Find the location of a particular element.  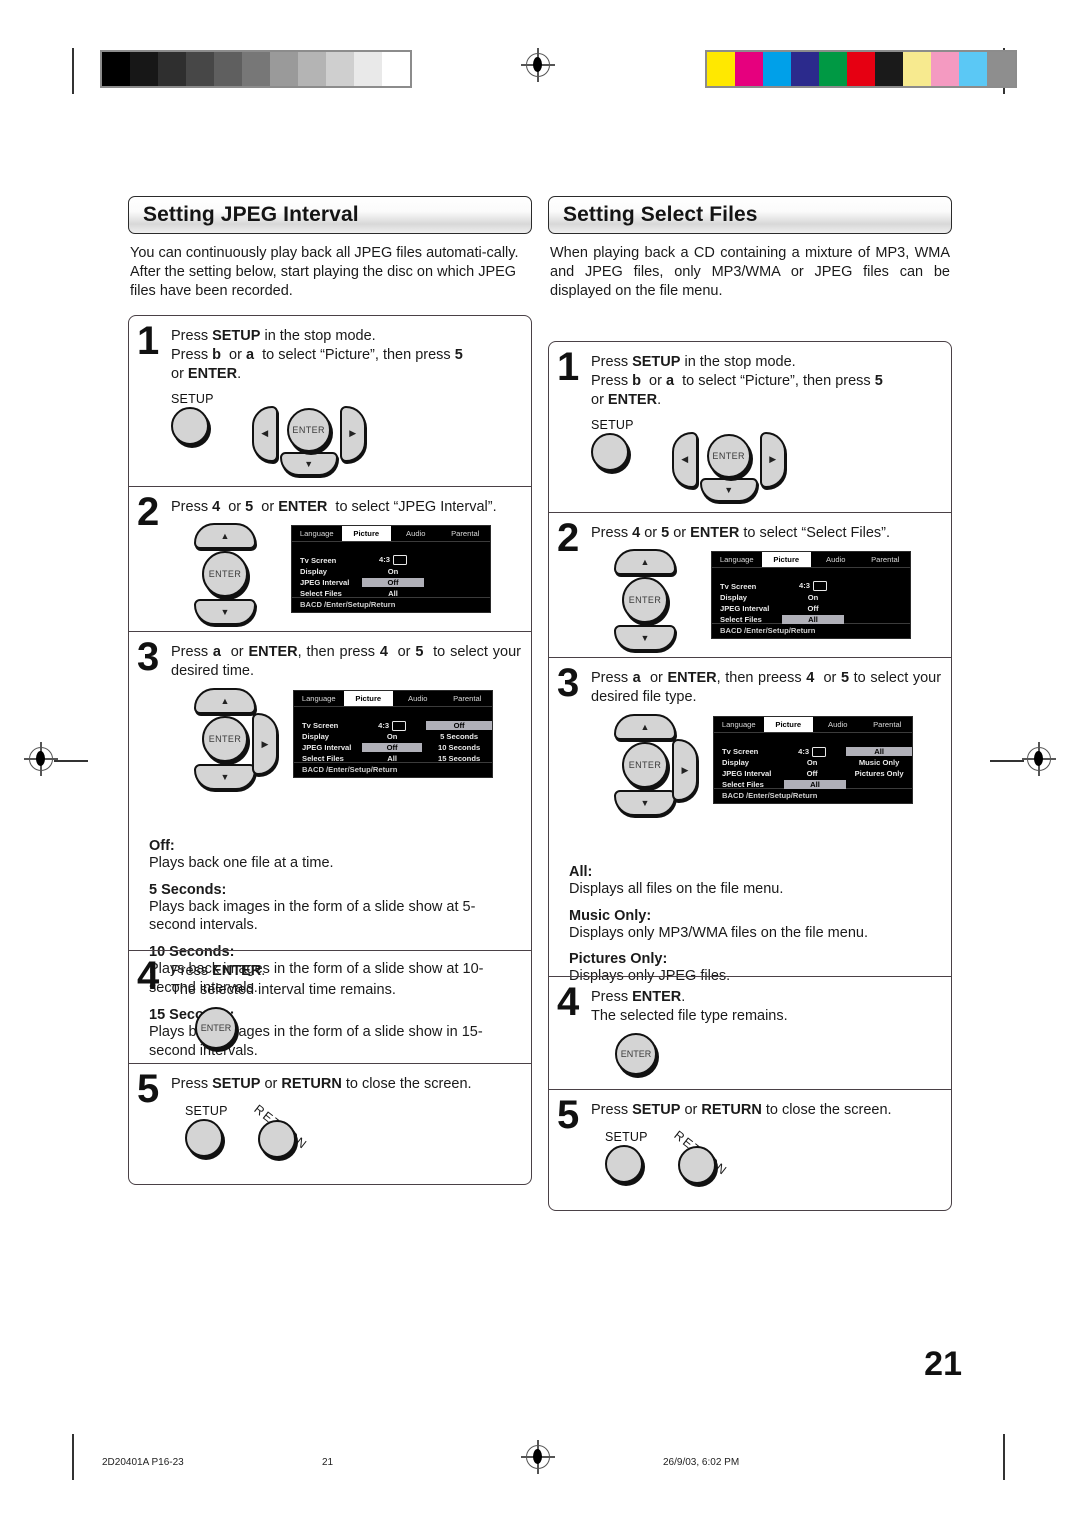

osd-row-select-files: Select Files All 15 Seconds is located at coordinates (393, 758).